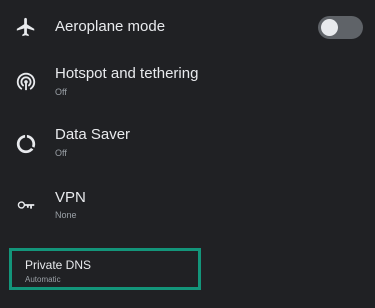 This screenshot has height=308, width=375. I want to click on setting-title: Private DNS, so click(58, 265).